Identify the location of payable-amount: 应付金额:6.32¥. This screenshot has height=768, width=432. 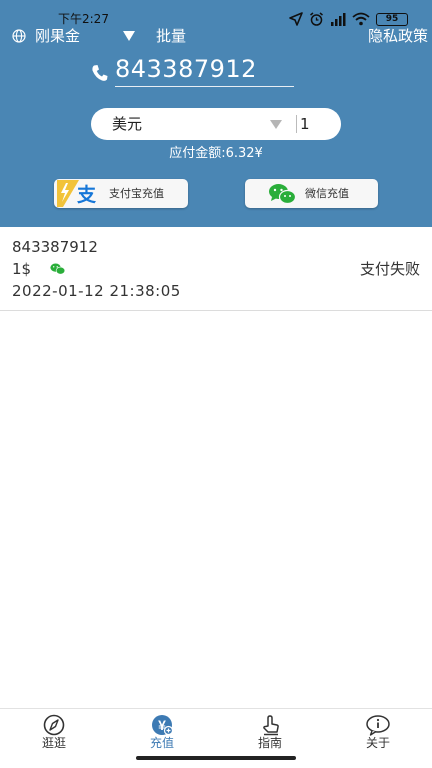
(216, 153).